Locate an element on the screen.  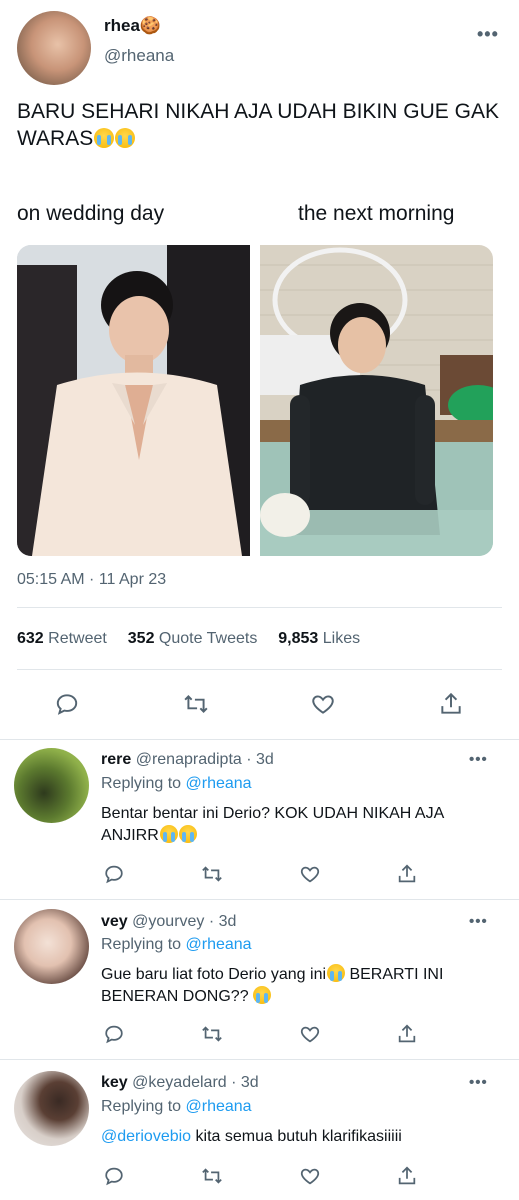
tweet-image-right is located at coordinates (376, 400).